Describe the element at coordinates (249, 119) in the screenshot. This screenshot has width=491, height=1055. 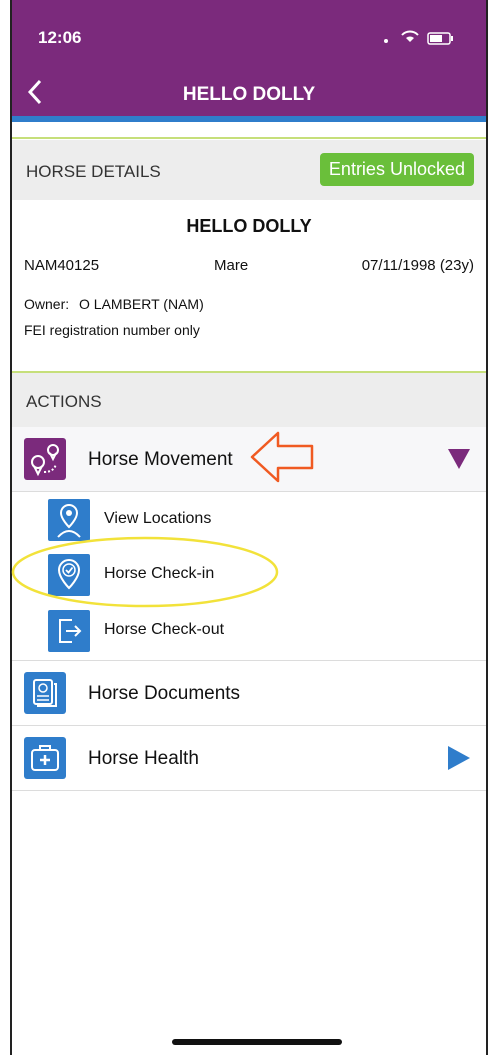
I see `header-accent-strip` at that location.